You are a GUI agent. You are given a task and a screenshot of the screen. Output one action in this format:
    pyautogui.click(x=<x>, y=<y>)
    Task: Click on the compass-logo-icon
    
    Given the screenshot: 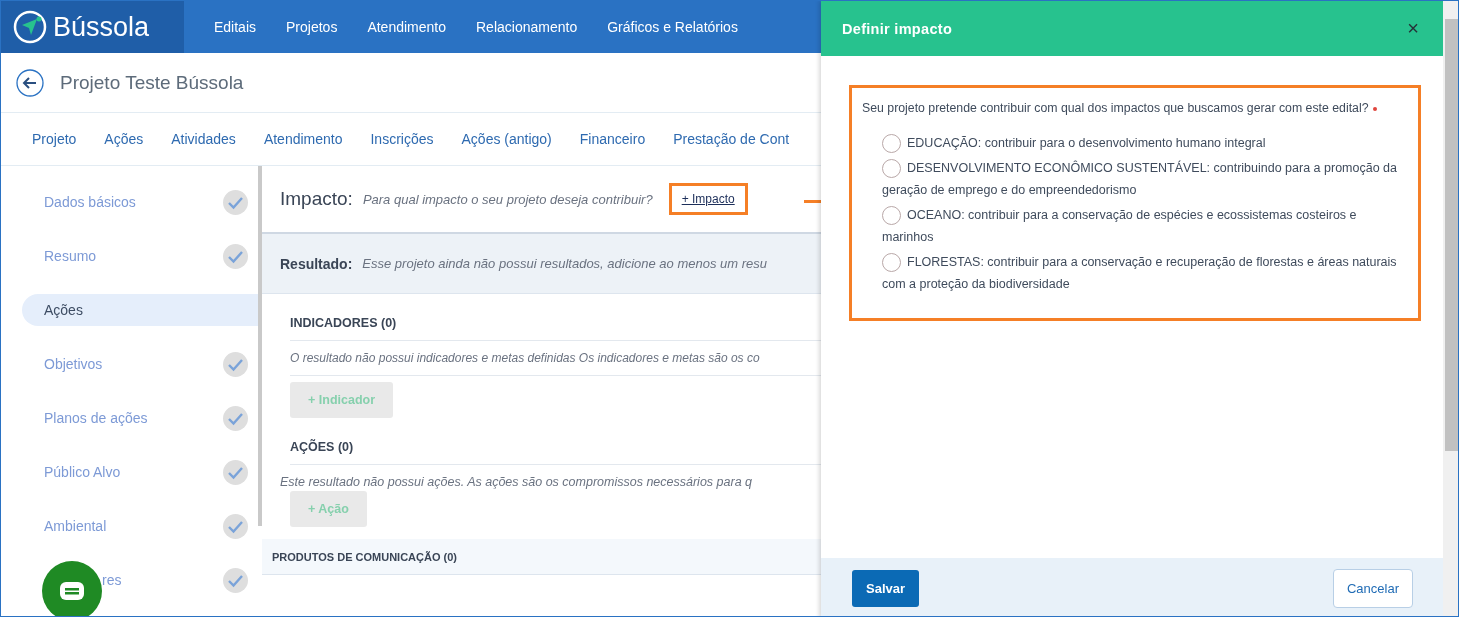 What is the action you would take?
    pyautogui.click(x=30, y=27)
    